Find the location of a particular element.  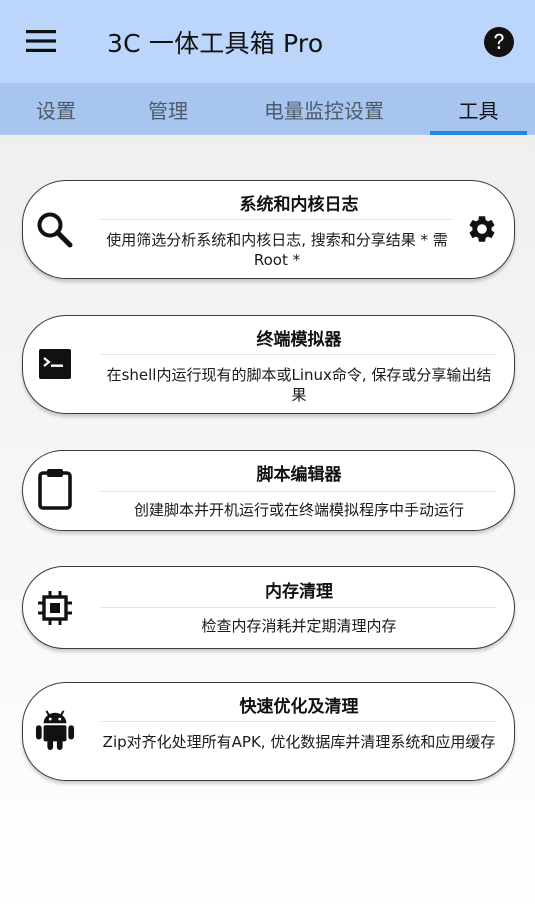

menu-button is located at coordinates (41, 41).